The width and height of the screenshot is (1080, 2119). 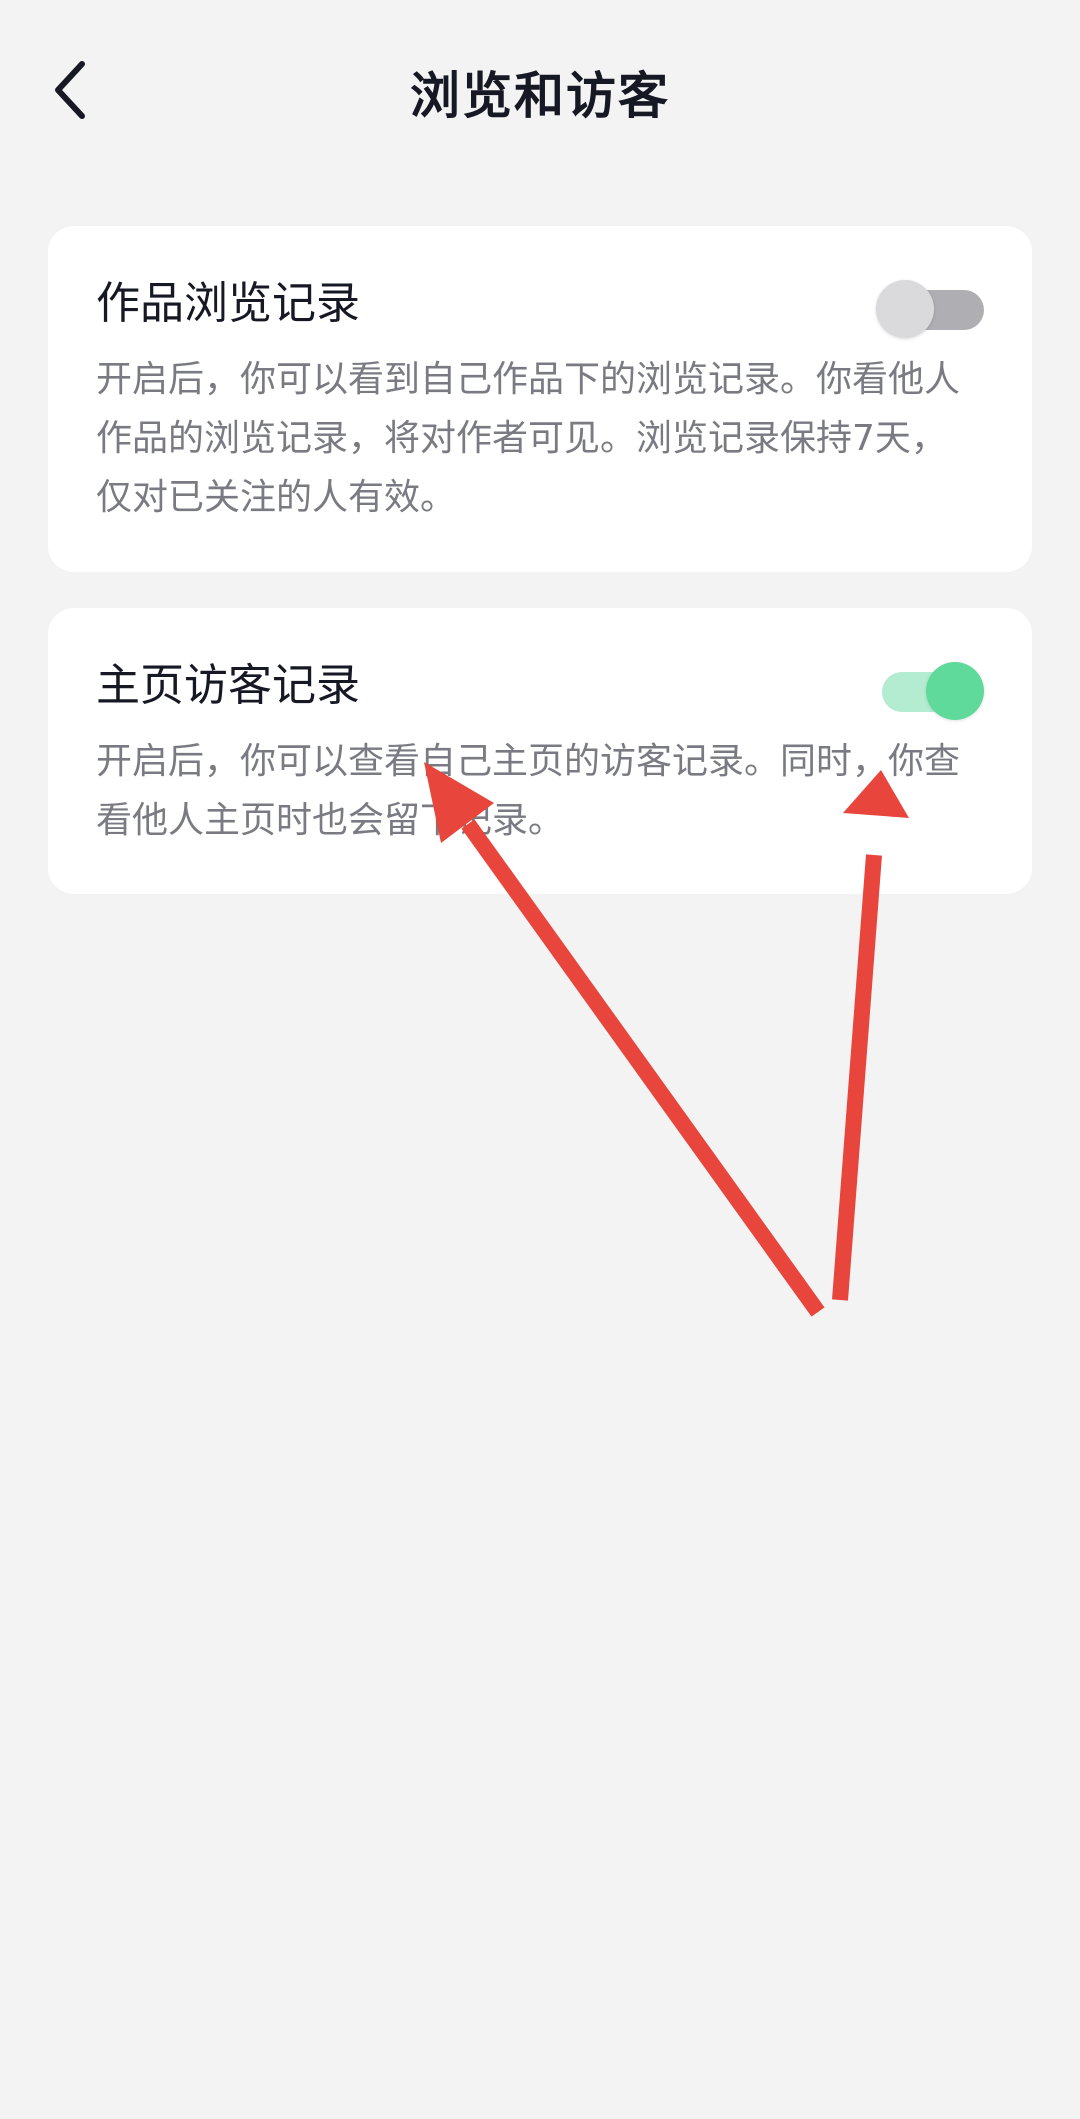 What do you see at coordinates (540, 96) in the screenshot?
I see `page-title: 浏览和访客` at bounding box center [540, 96].